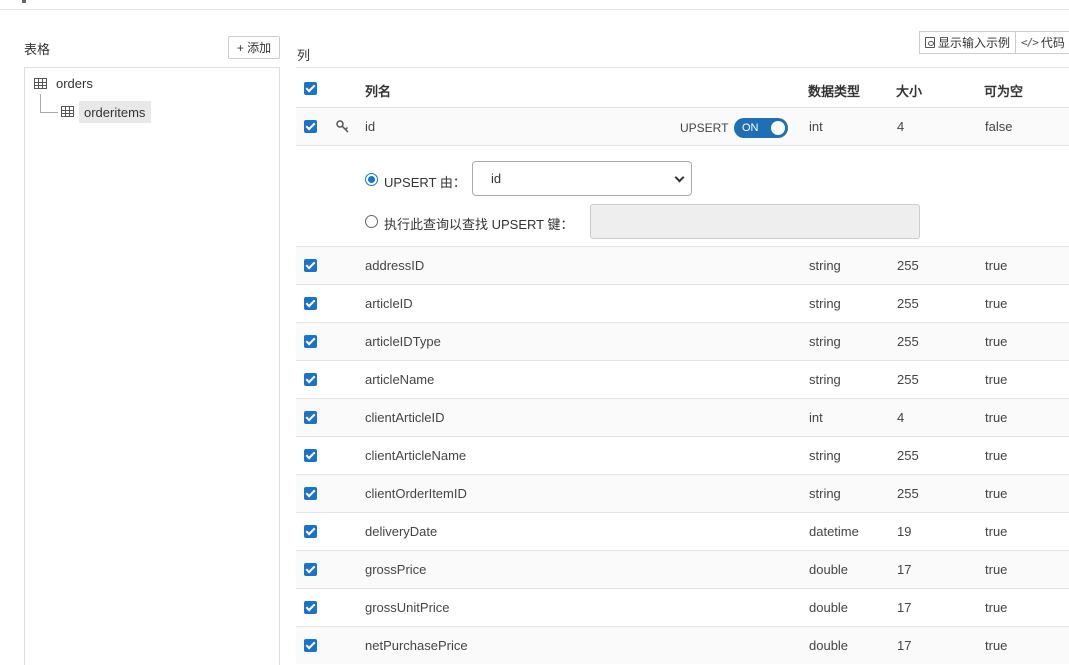 The image size is (1069, 665). I want to click on table-row: deliveryDate datetime 19 true, so click(682, 531).